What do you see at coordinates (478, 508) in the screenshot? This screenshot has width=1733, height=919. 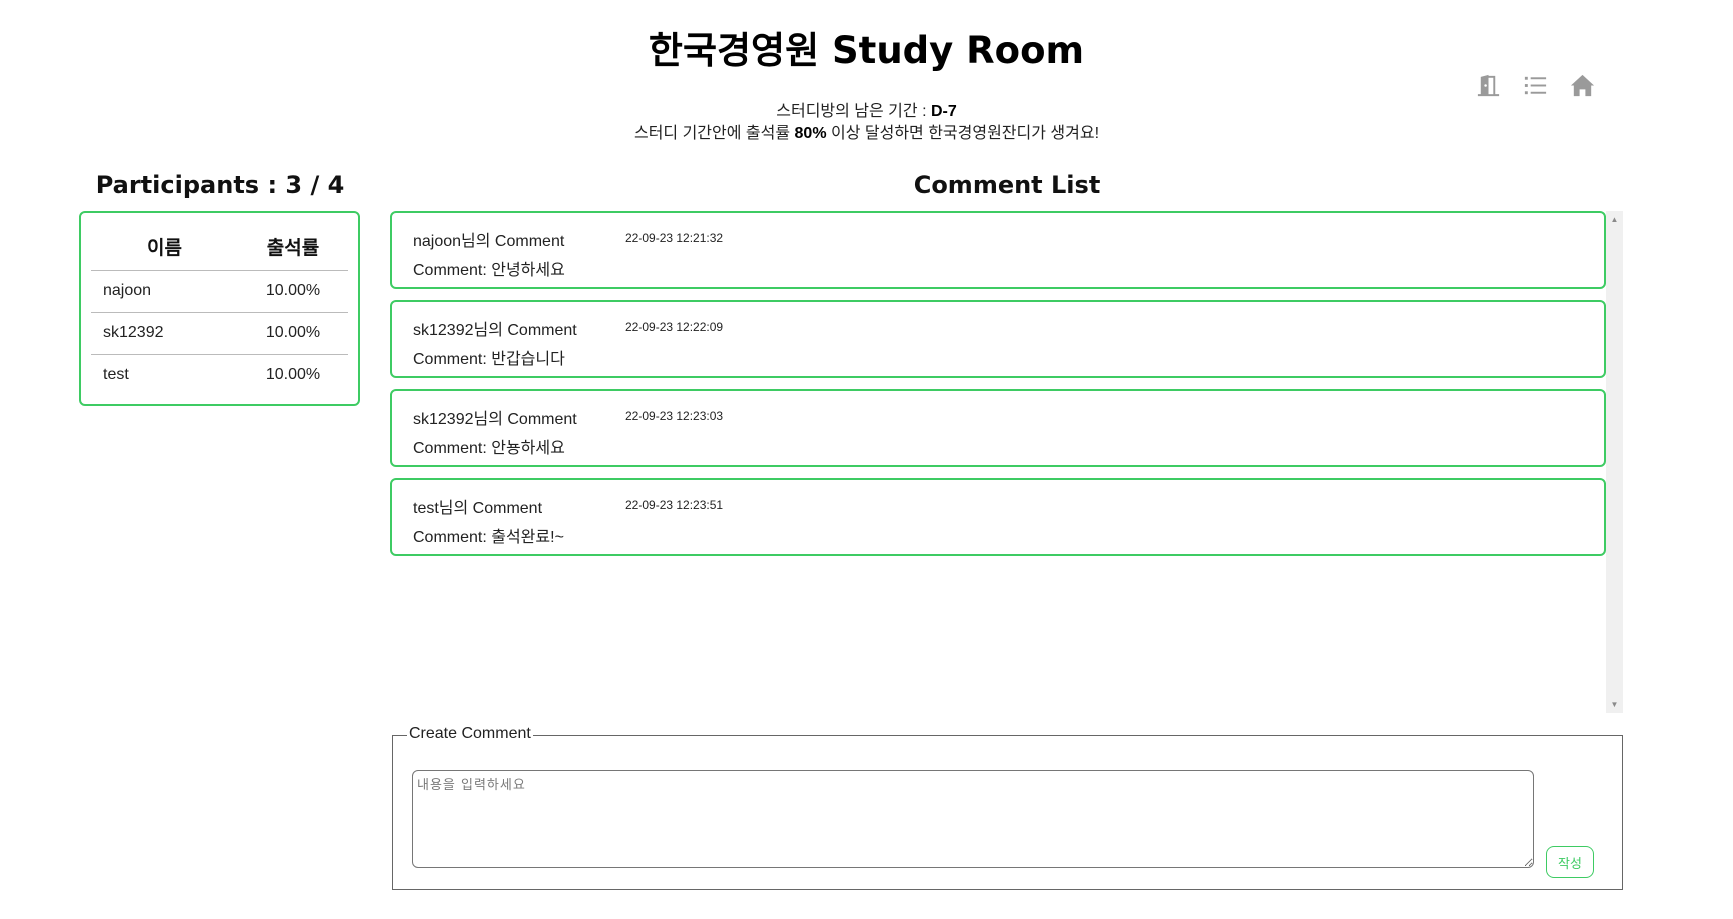 I see `comment-author: test님의 Comment` at bounding box center [478, 508].